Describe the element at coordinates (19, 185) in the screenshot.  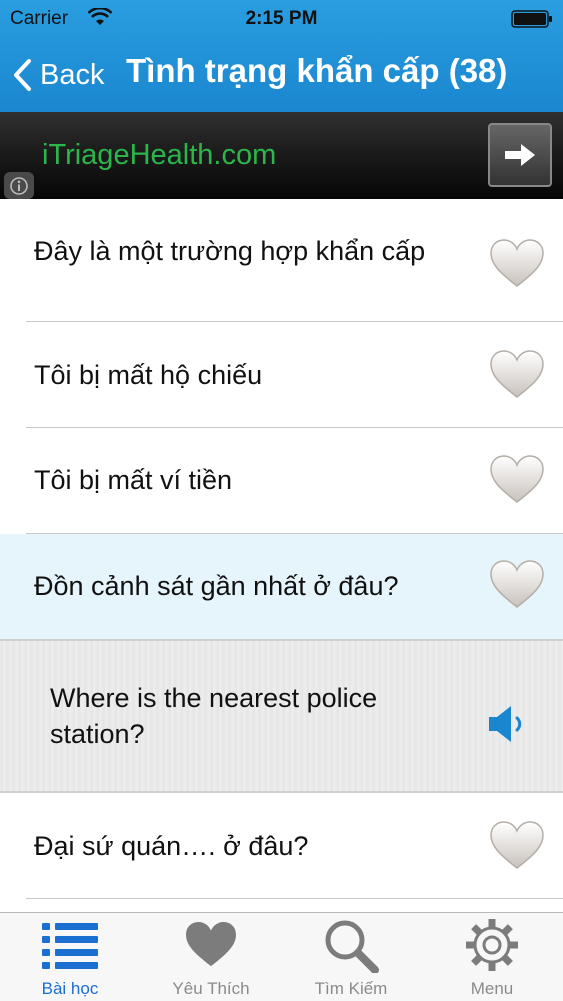
I see `info-icon` at that location.